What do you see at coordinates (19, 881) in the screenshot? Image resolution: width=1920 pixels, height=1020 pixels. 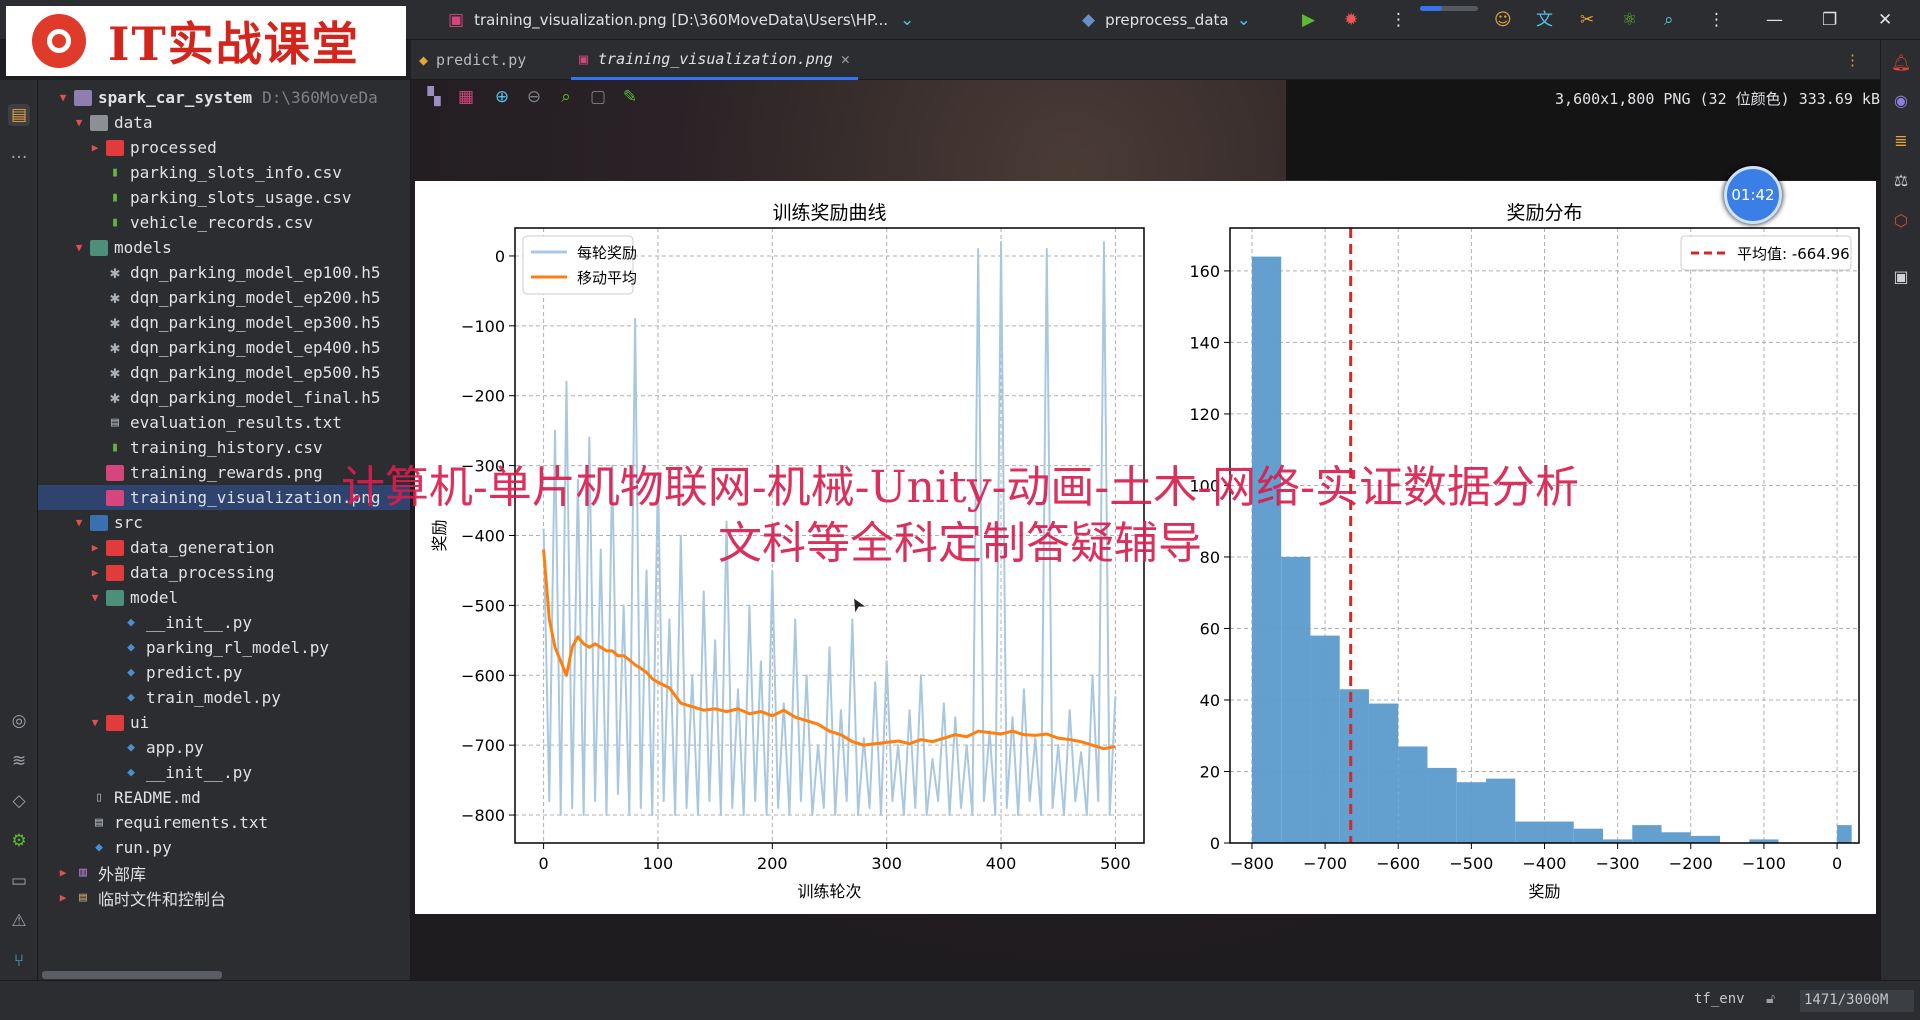 I see `terminal-icon: ▭` at bounding box center [19, 881].